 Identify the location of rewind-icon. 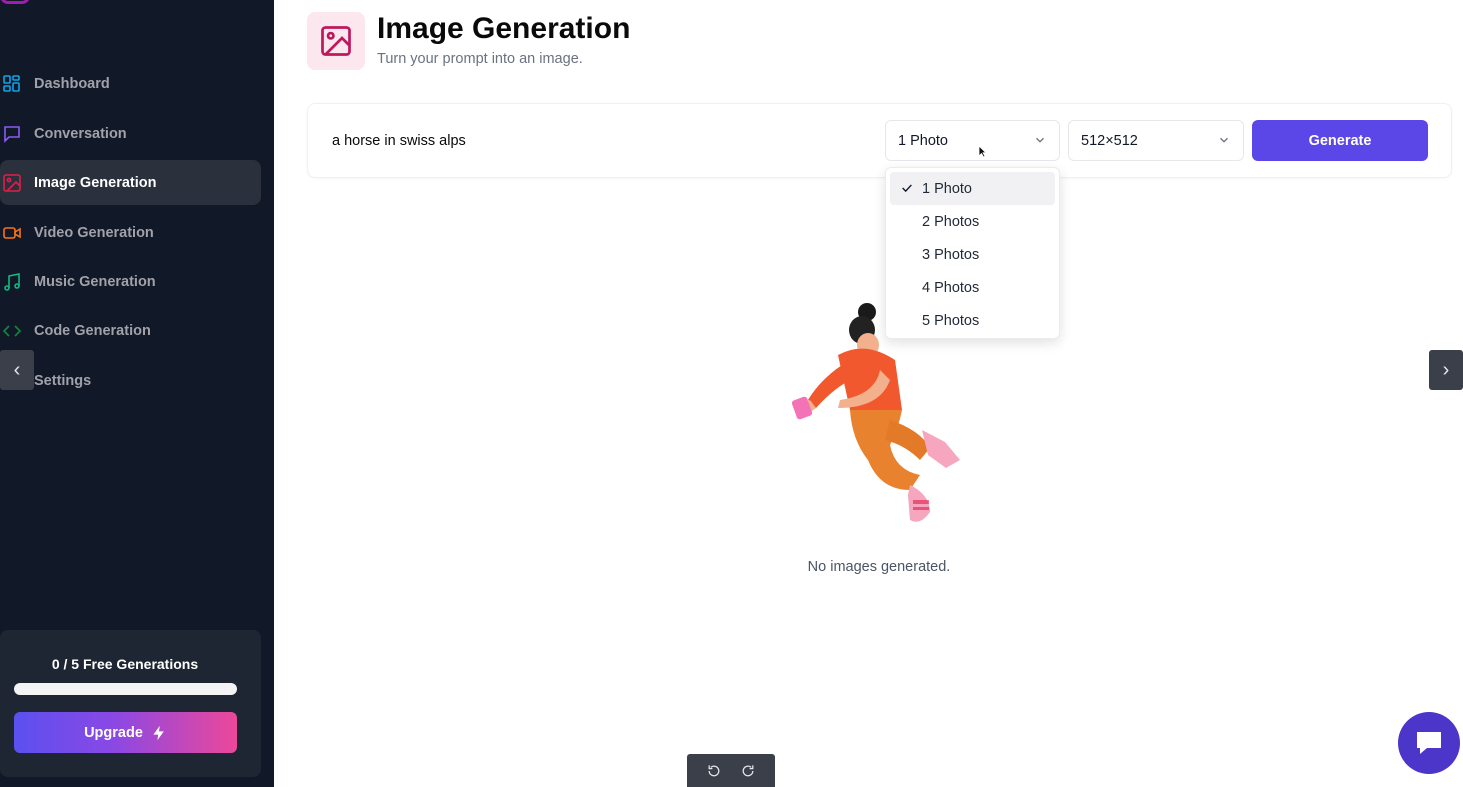
(714, 771).